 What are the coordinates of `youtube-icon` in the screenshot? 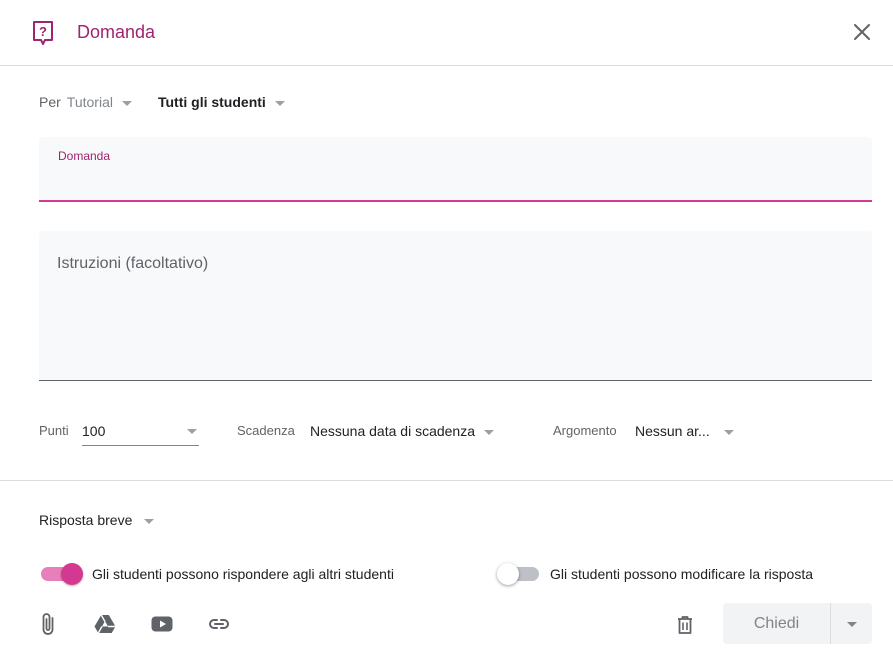 It's located at (162, 624).